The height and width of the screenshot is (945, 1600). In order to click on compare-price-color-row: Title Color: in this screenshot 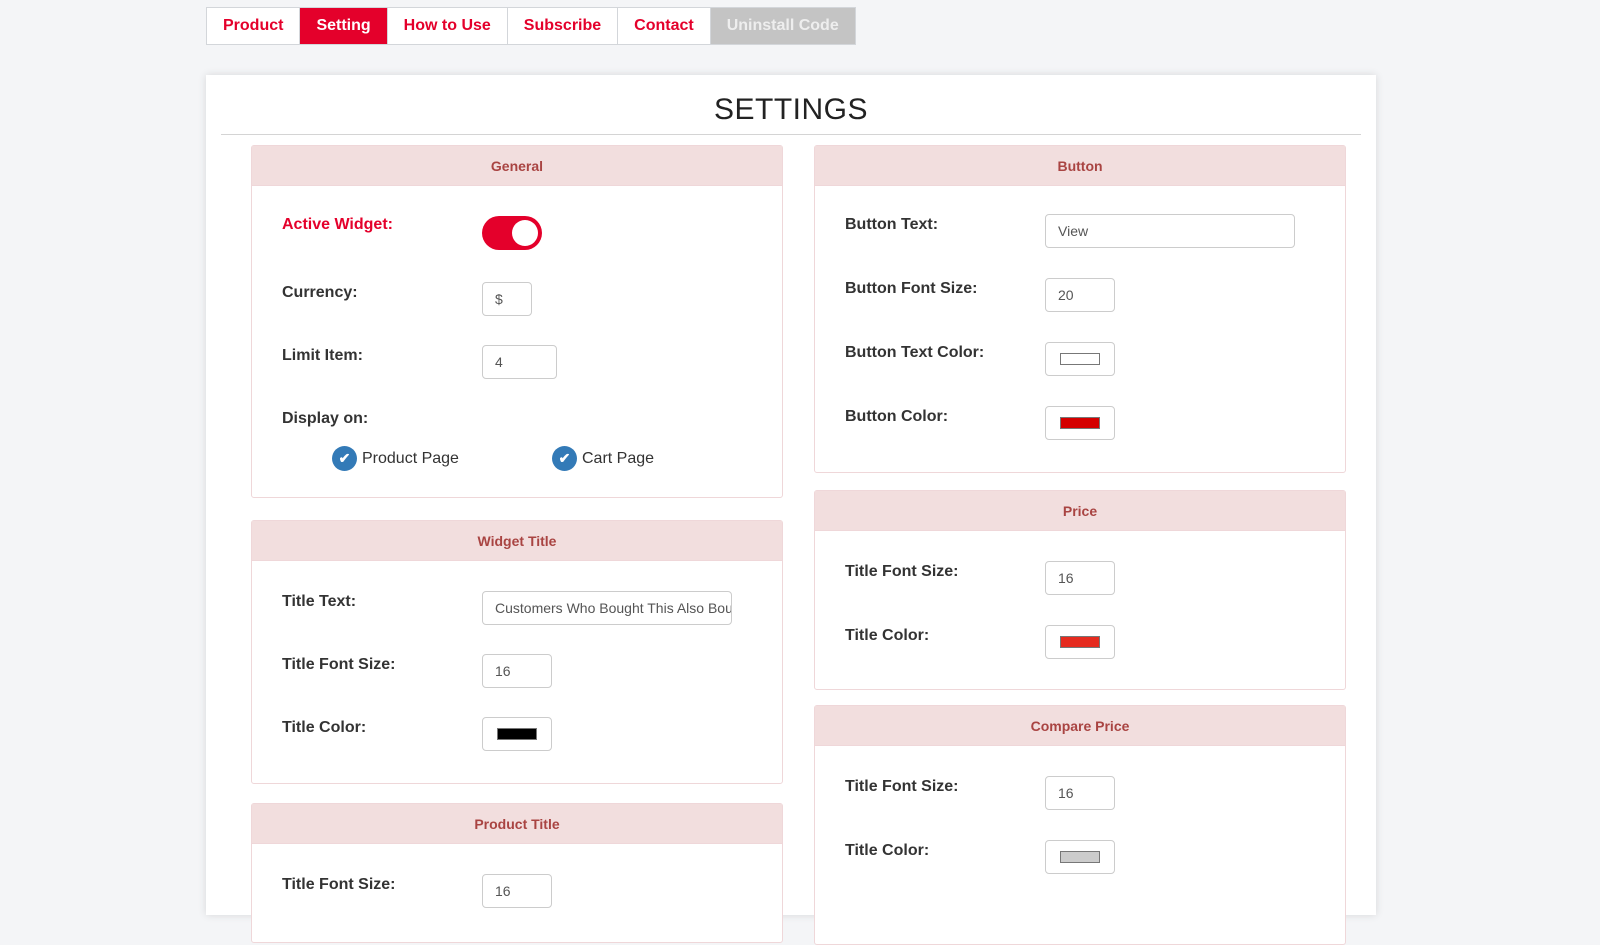, I will do `click(1085, 859)`.